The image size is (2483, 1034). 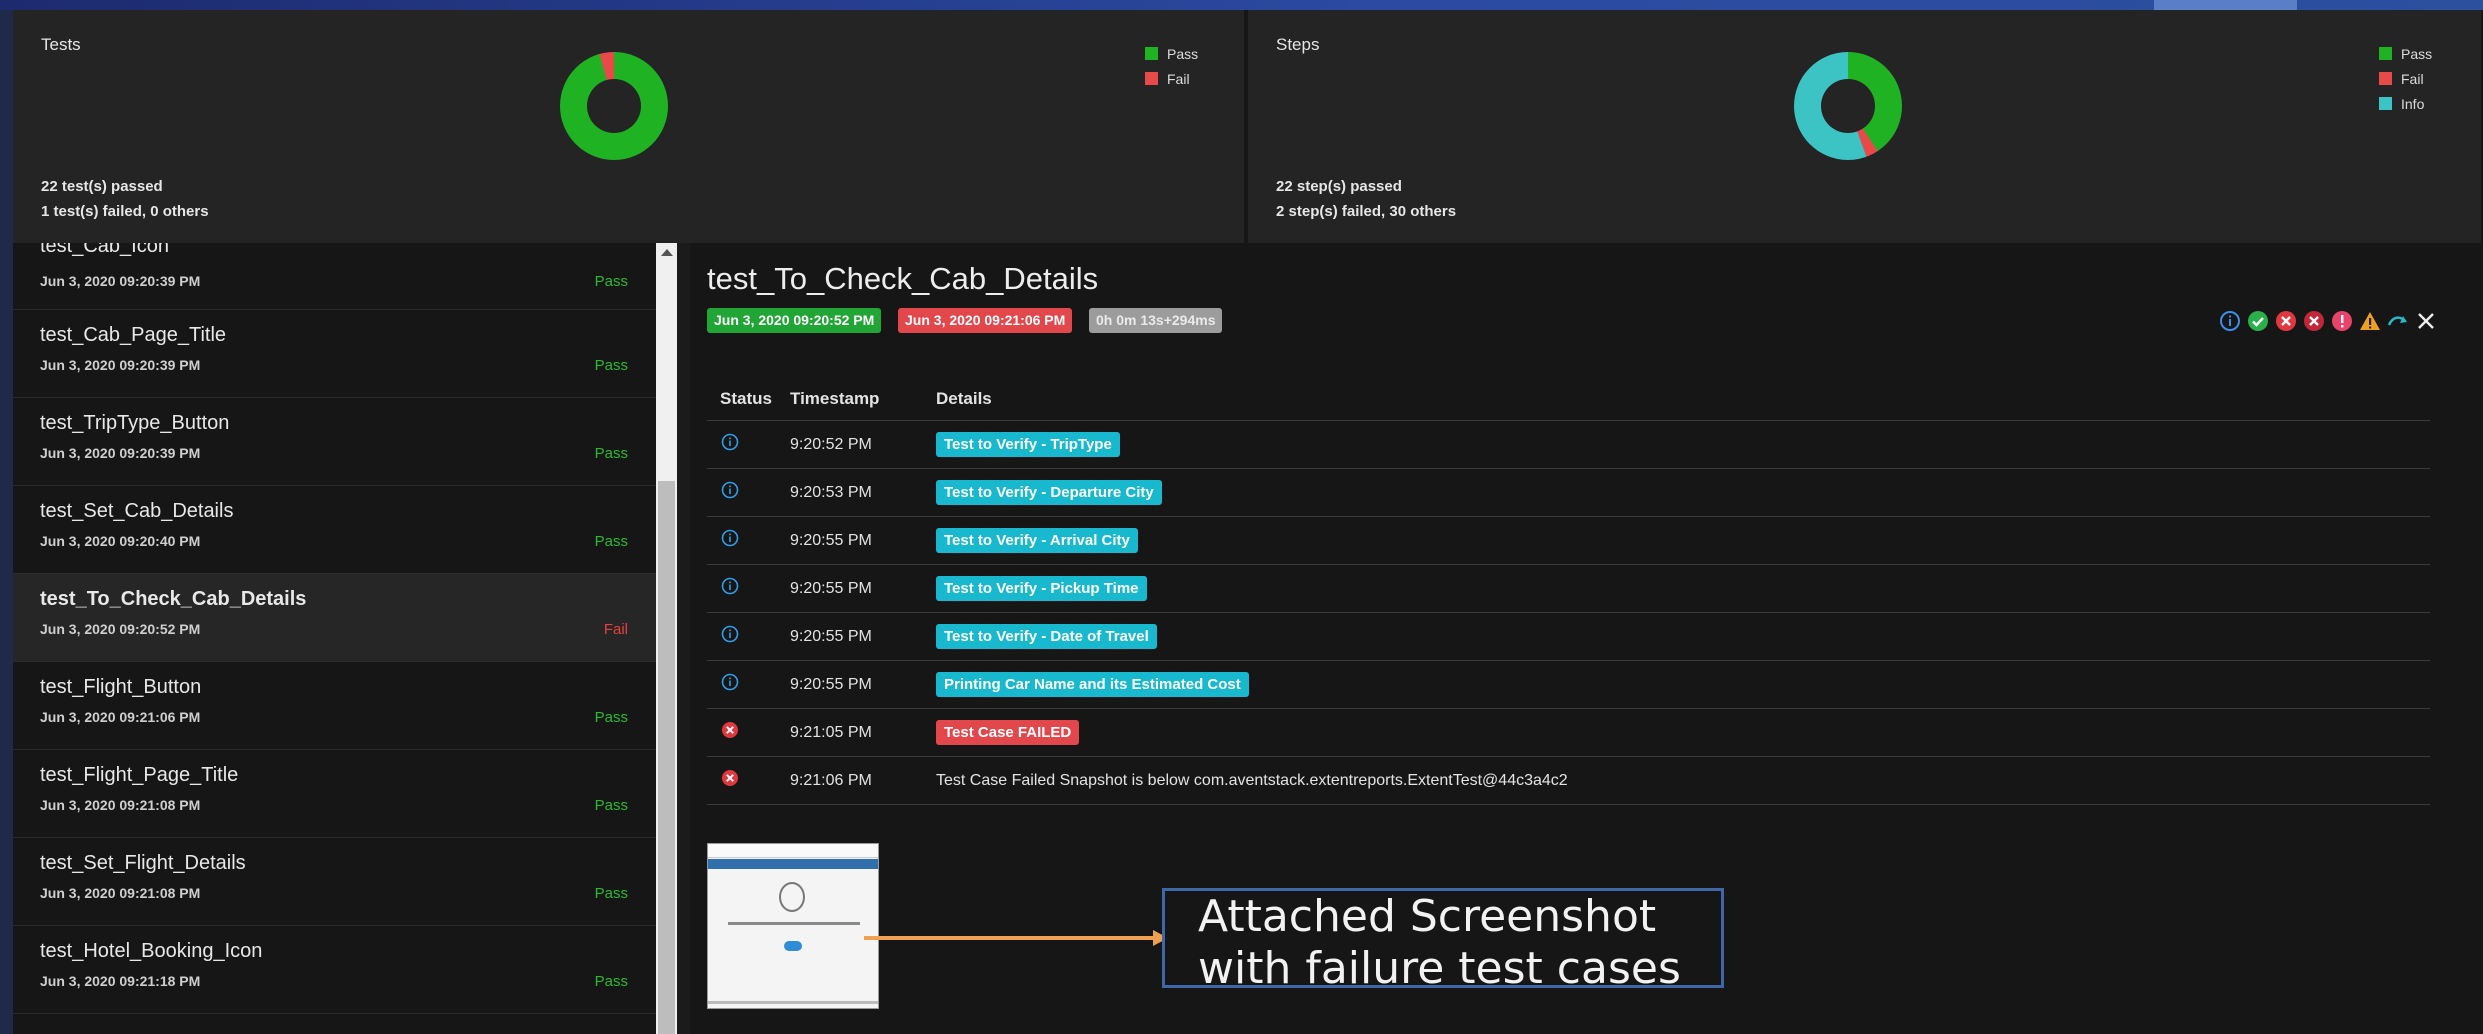 What do you see at coordinates (1439, 968) in the screenshot?
I see `callout-line-2: with failure test cases` at bounding box center [1439, 968].